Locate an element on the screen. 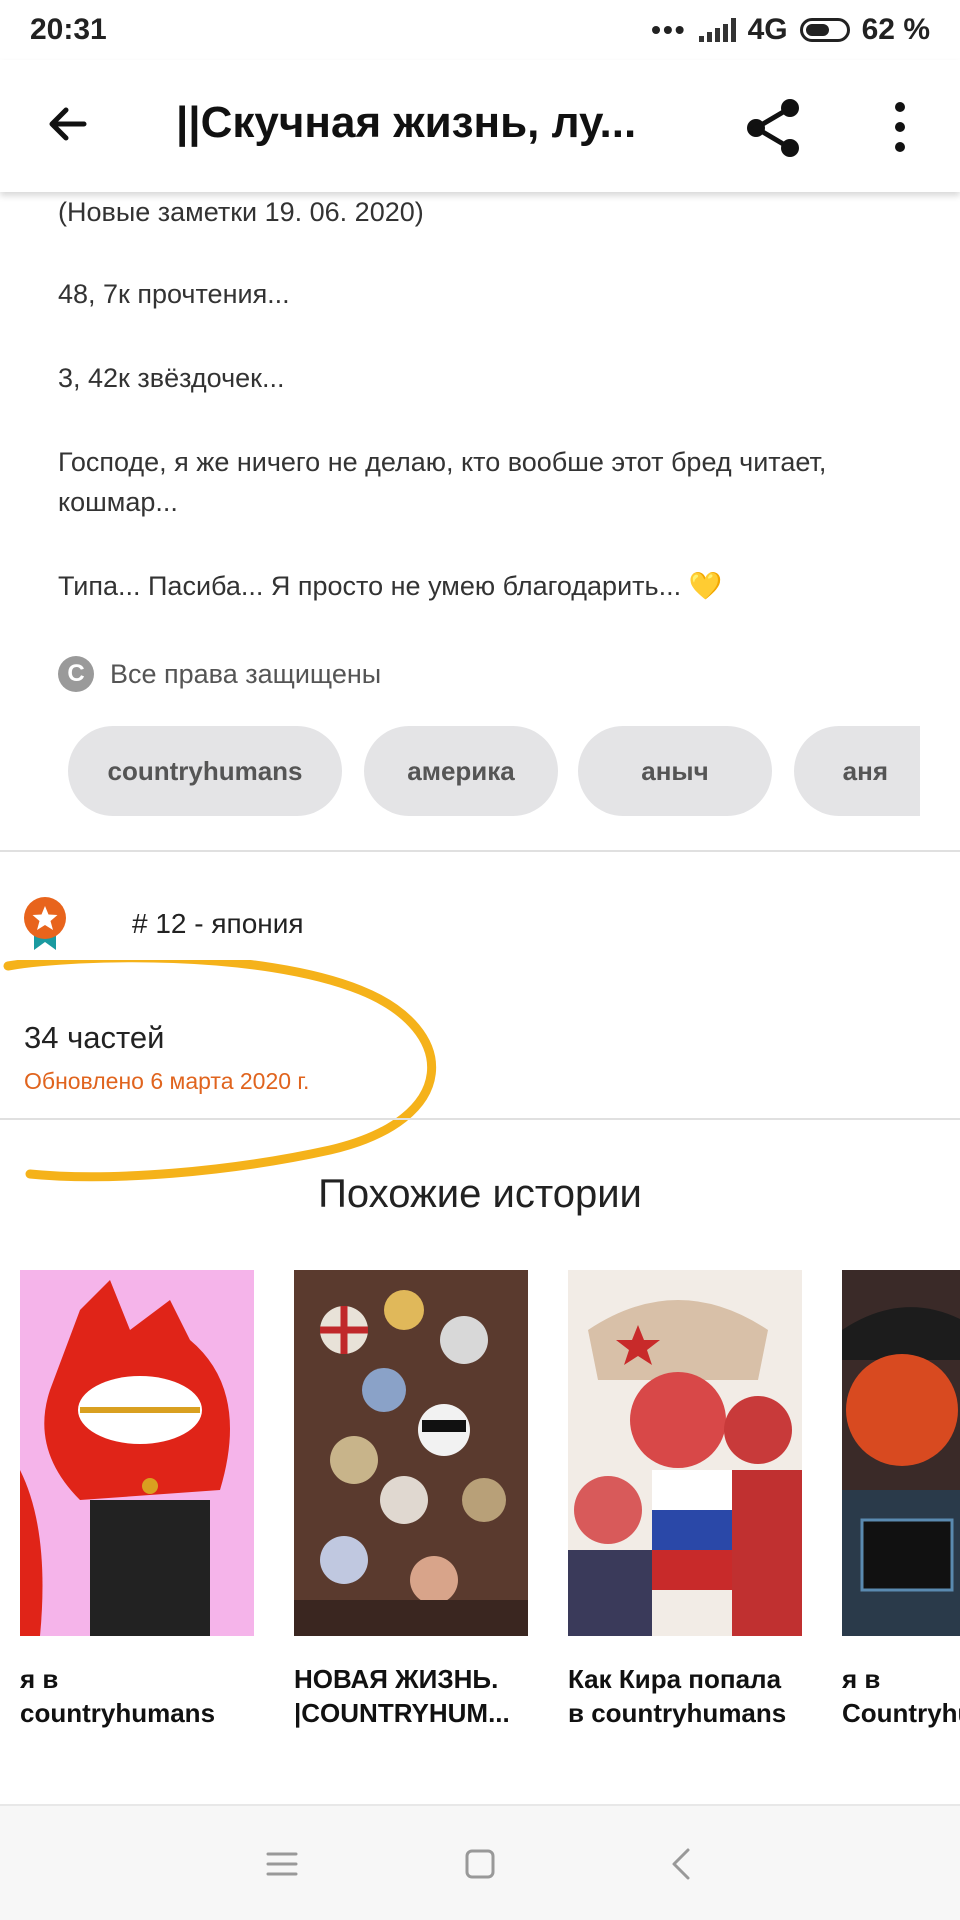  share-icon is located at coordinates (774, 128).